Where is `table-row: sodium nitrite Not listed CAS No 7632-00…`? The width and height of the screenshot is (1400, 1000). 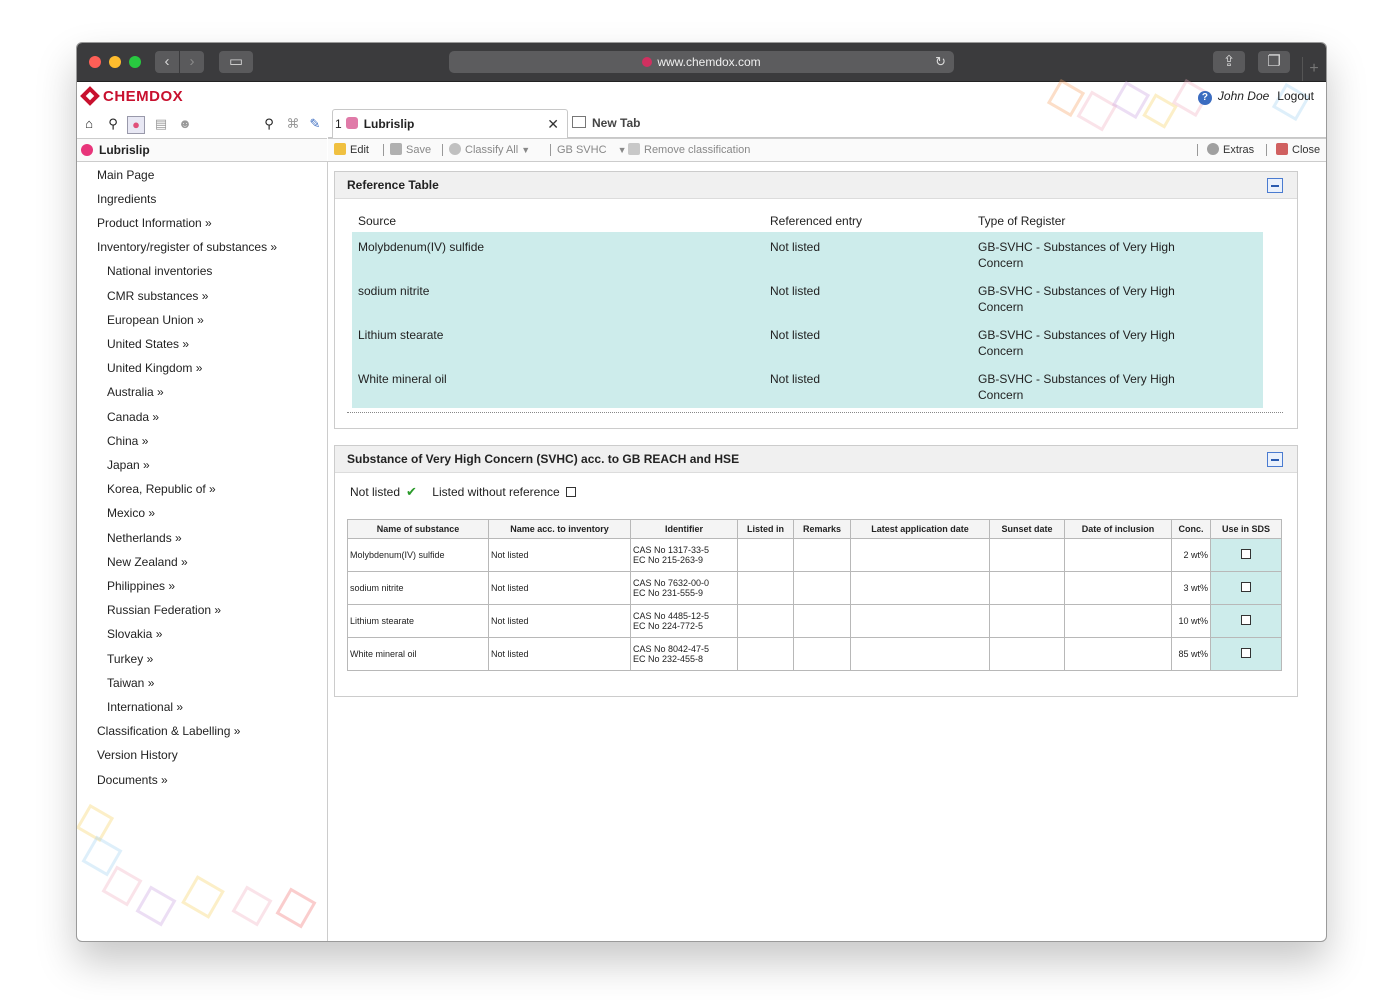 table-row: sodium nitrite Not listed CAS No 7632-00… is located at coordinates (814, 588).